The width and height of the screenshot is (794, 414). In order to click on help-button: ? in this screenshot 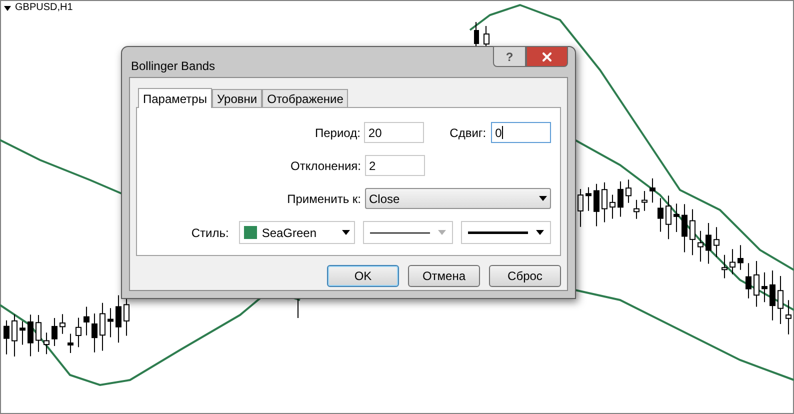, I will do `click(509, 56)`.